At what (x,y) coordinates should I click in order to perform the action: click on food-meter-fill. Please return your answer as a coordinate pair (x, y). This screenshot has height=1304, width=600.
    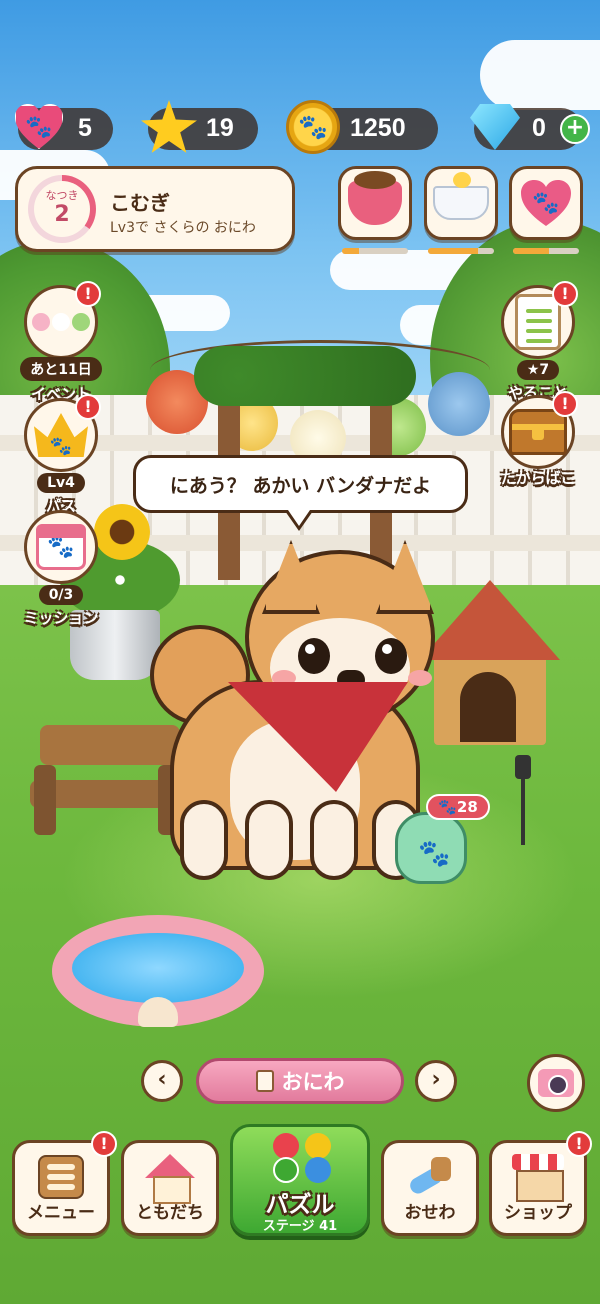
    Looking at the image, I should click on (350, 251).